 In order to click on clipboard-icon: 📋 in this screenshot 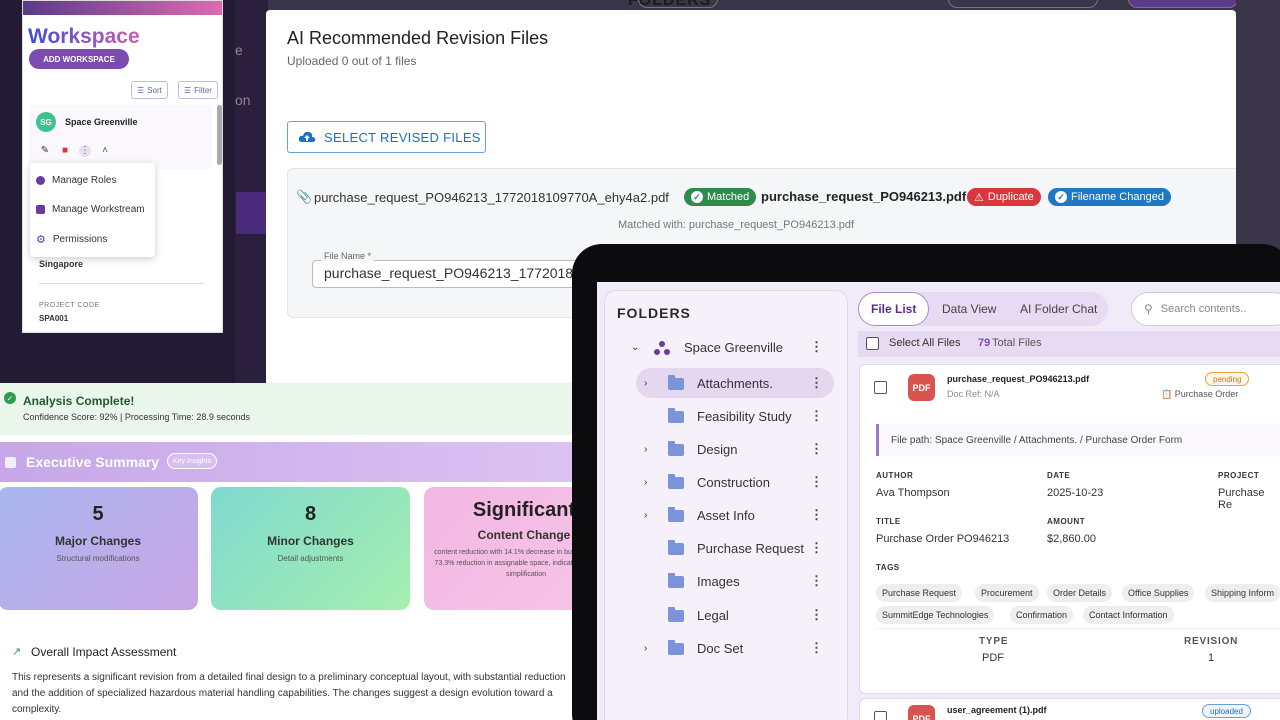, I will do `click(1167, 394)`.